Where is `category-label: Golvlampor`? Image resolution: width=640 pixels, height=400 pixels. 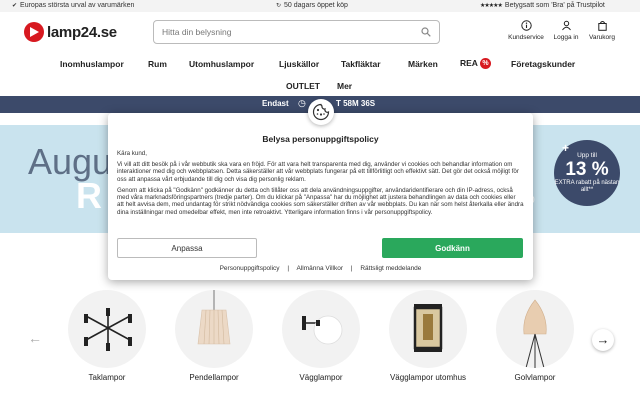
category-label: Golvlampor is located at coordinates (535, 377).